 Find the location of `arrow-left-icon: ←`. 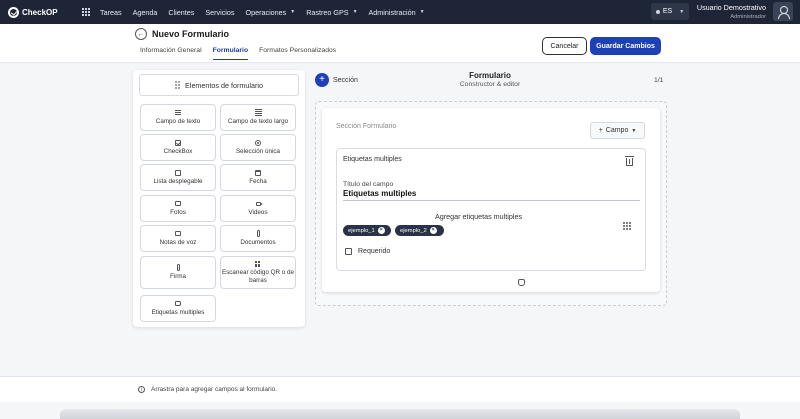

arrow-left-icon: ← is located at coordinates (141, 34).